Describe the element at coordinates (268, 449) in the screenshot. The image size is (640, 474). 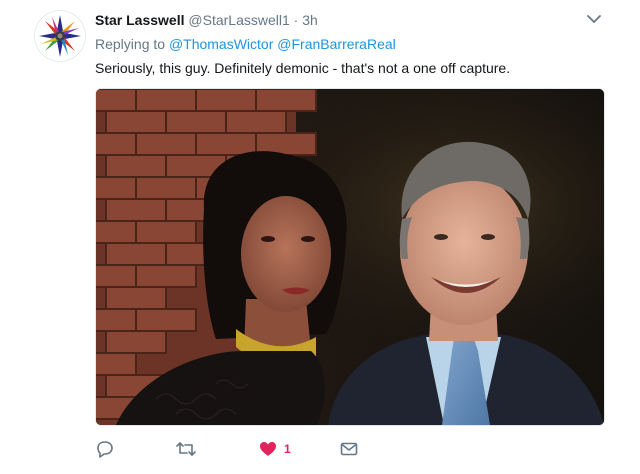
I see `heart-icon` at that location.